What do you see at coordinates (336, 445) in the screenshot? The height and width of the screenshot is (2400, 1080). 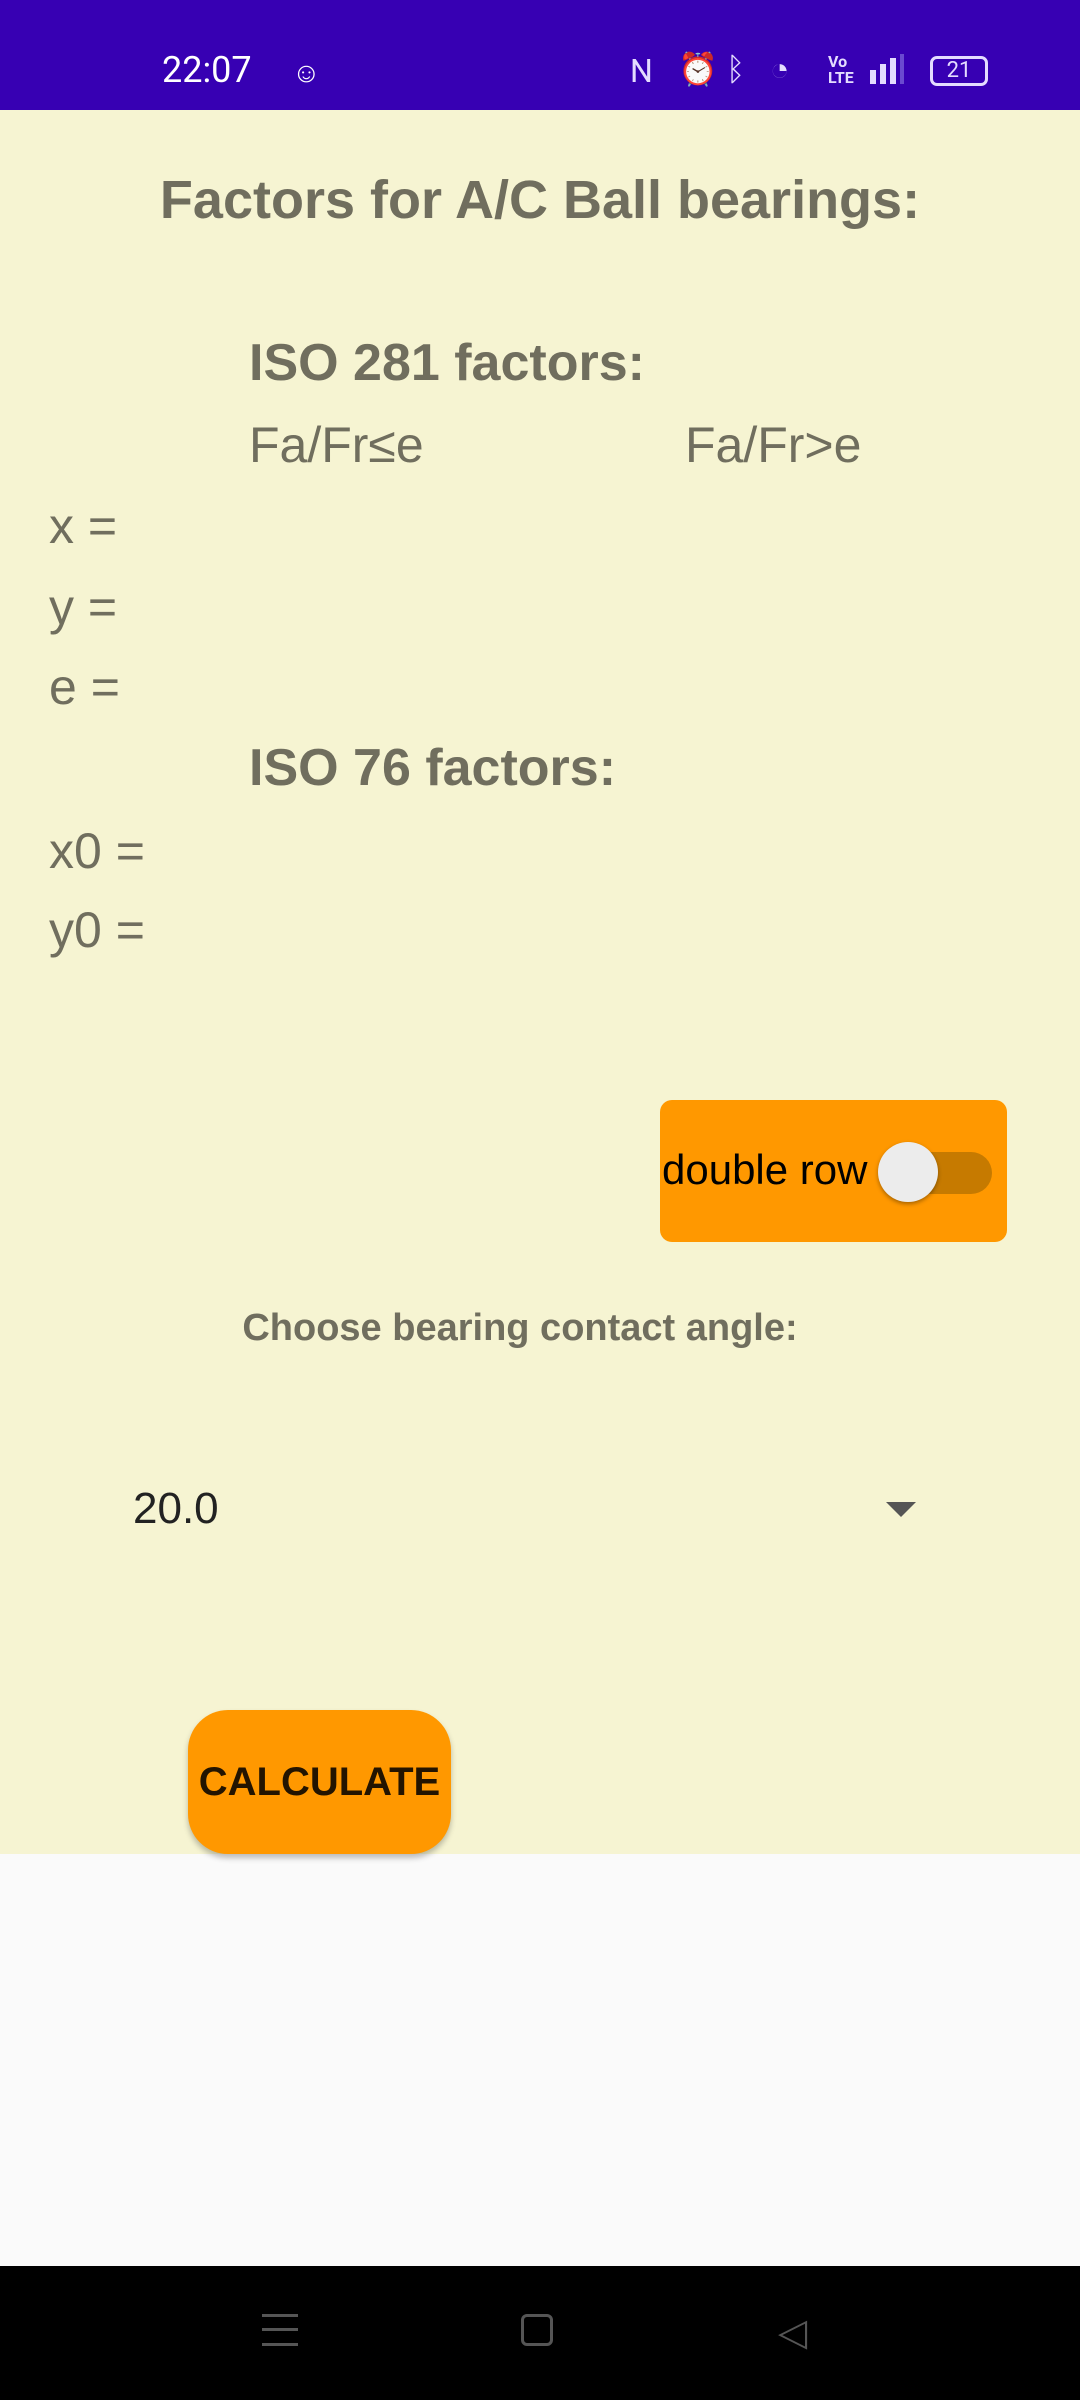 I see `col-header-le: Fa/Fr≤e` at bounding box center [336, 445].